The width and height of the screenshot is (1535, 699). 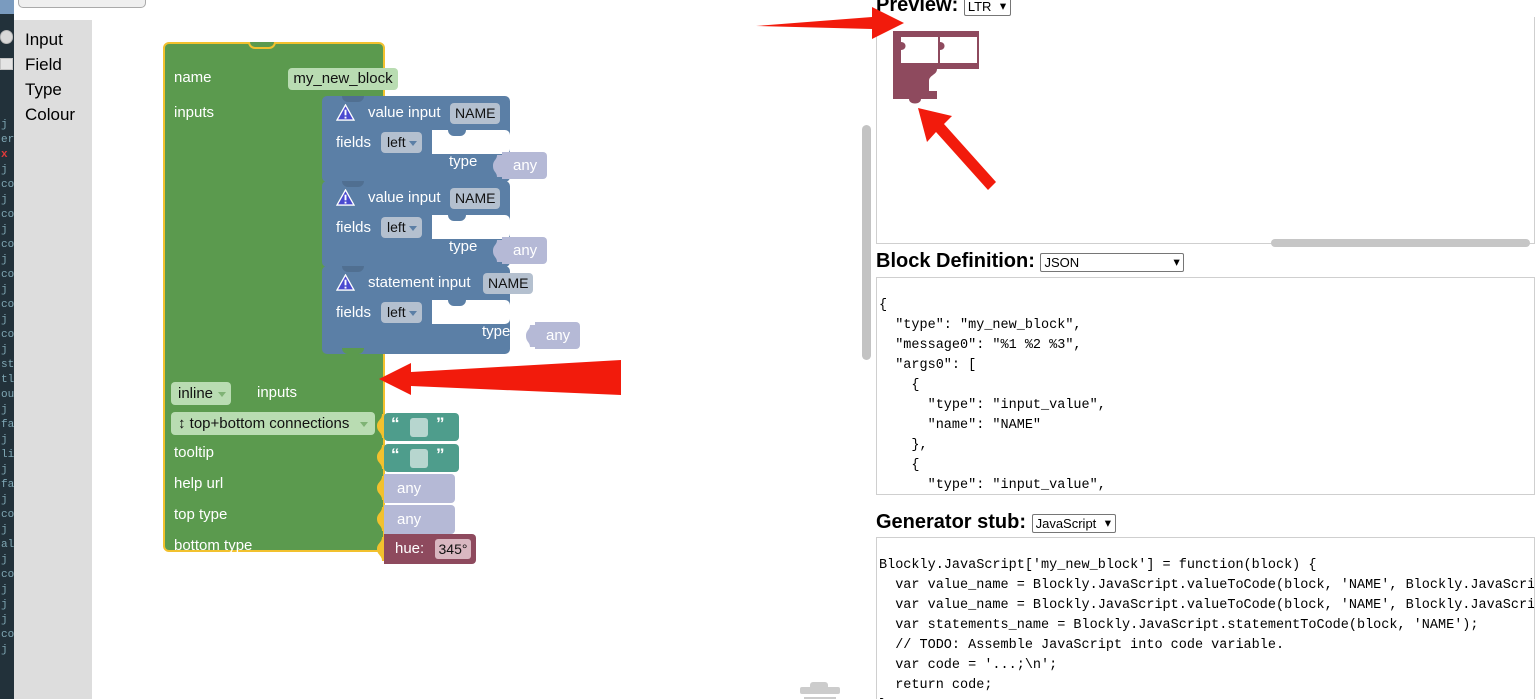 What do you see at coordinates (82, 4) in the screenshot?
I see `top-toolbar-field` at bounding box center [82, 4].